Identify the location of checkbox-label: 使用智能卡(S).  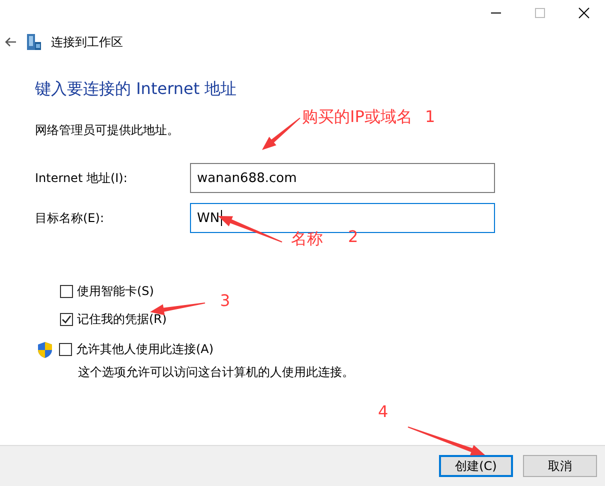
(115, 291).